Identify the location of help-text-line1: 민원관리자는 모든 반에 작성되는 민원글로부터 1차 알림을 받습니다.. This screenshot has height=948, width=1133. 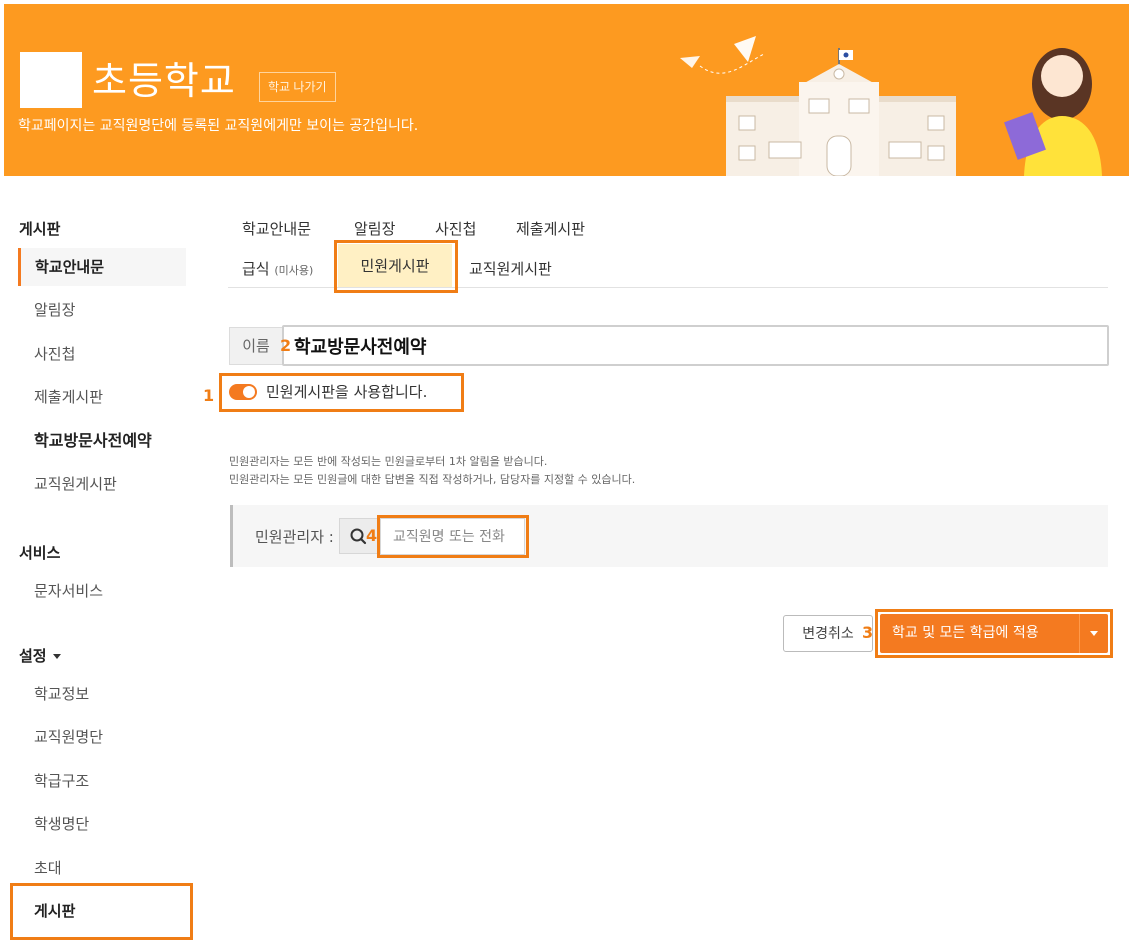
(388, 461).